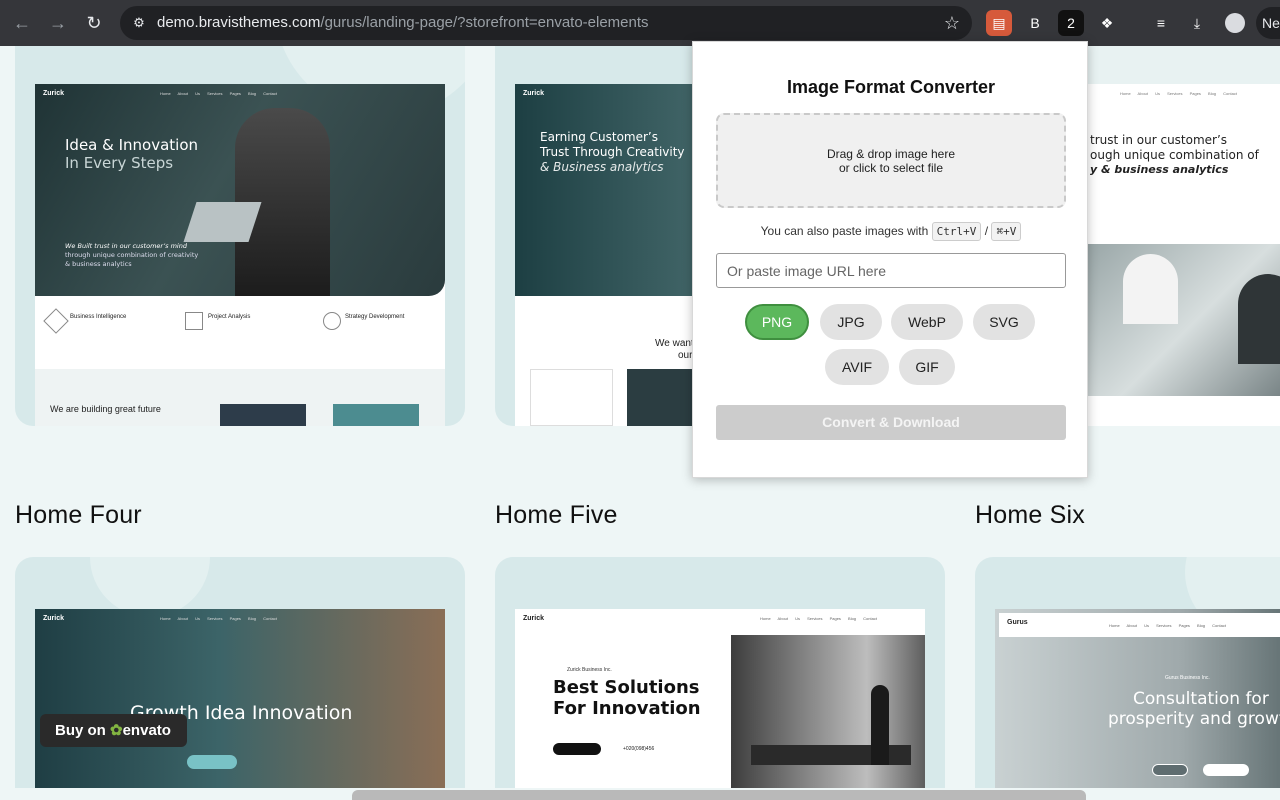 The height and width of the screenshot is (800, 1280). Describe the element at coordinates (98, 264) in the screenshot. I see `preview-quote: & business analytics` at that location.